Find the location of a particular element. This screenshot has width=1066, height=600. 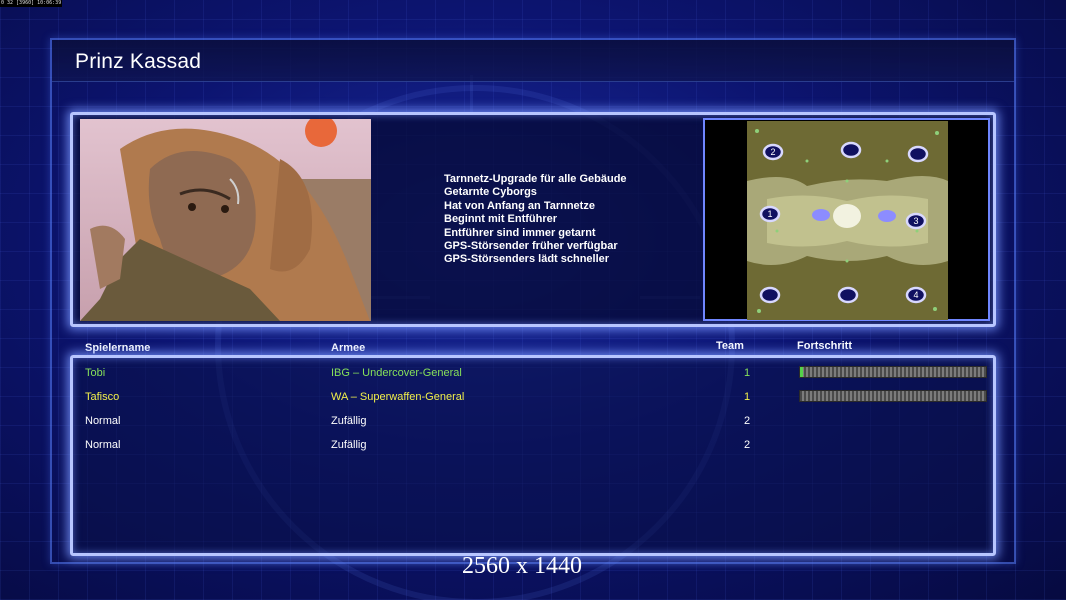

trait-text: Entführer sind immer getarnt is located at coordinates (520, 232).